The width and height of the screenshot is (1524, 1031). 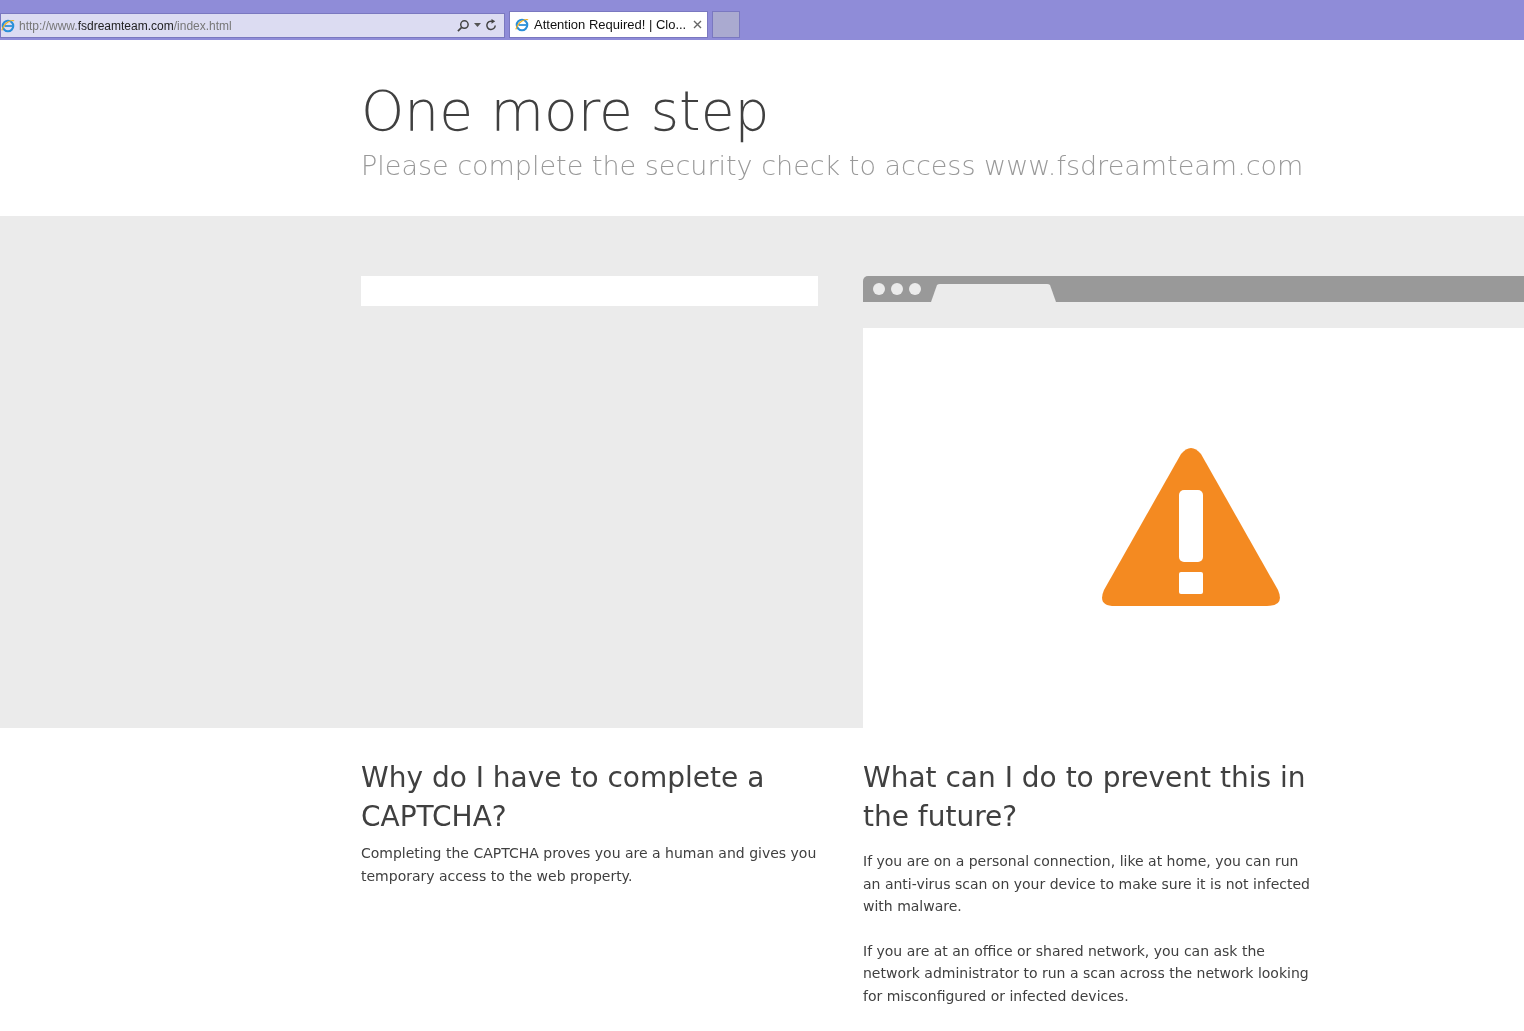 I want to click on section-paragraph: If you are on a personal connection, like at home, you can run an anti-virus scan on your device to make sure it is not infected with malware., so click(x=1087, y=884).